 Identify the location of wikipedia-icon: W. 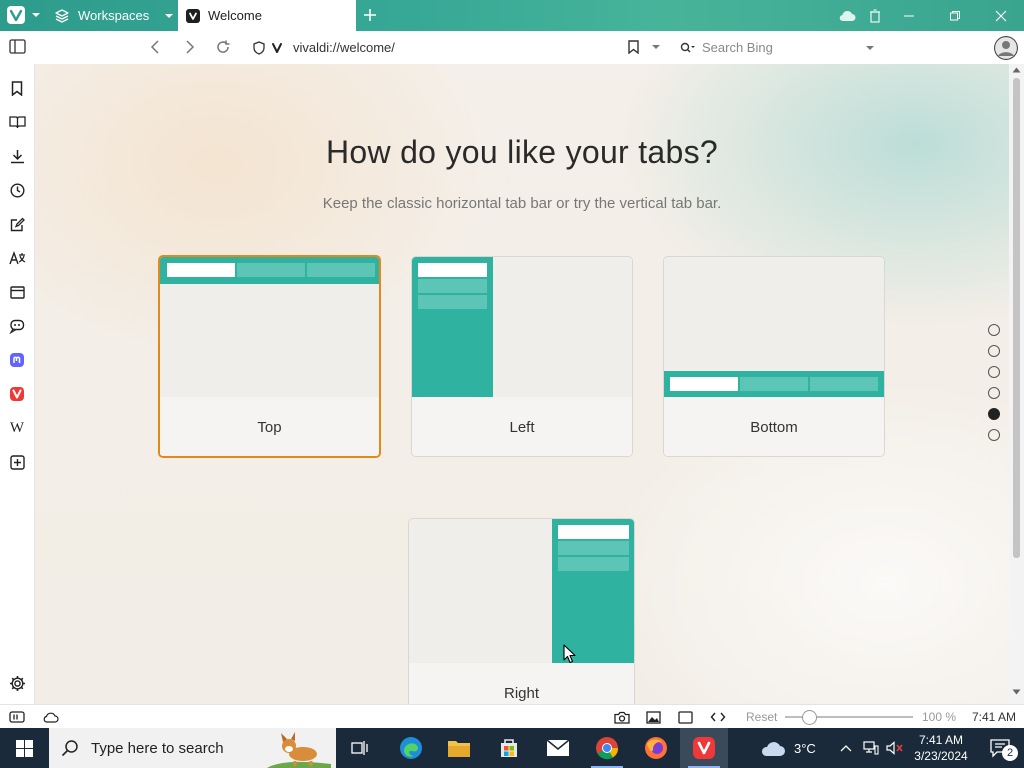
(17, 428).